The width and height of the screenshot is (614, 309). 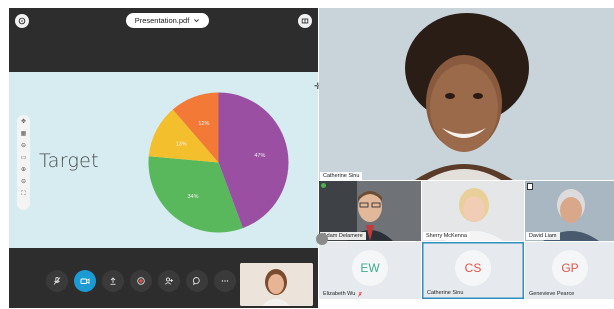 I want to click on pie-label-3: 12%, so click(x=203, y=124).